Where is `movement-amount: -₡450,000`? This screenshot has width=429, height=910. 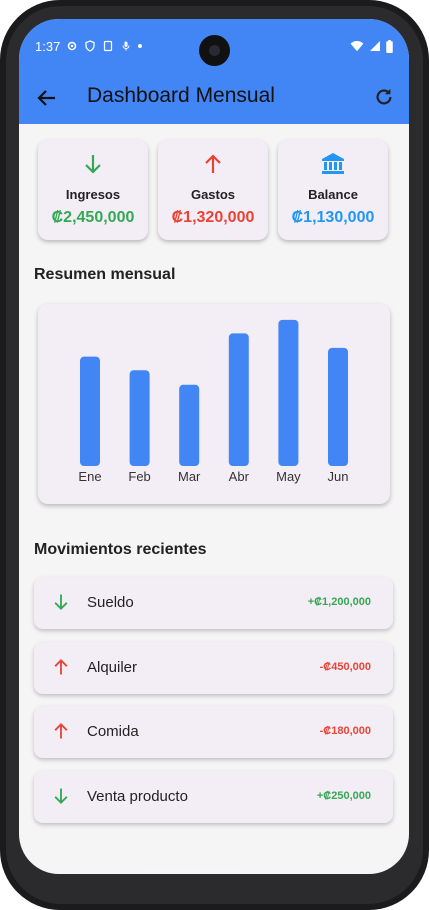
movement-amount: -₡450,000 is located at coordinates (345, 667).